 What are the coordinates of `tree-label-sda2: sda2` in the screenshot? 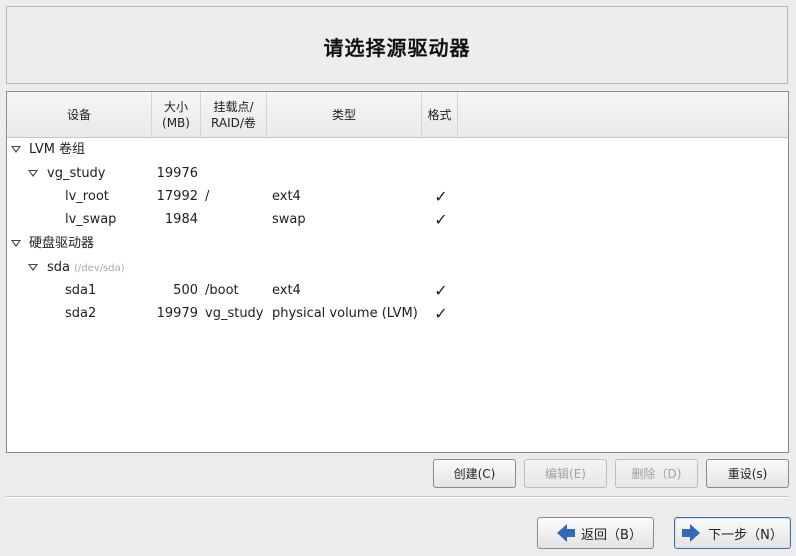 It's located at (81, 313).